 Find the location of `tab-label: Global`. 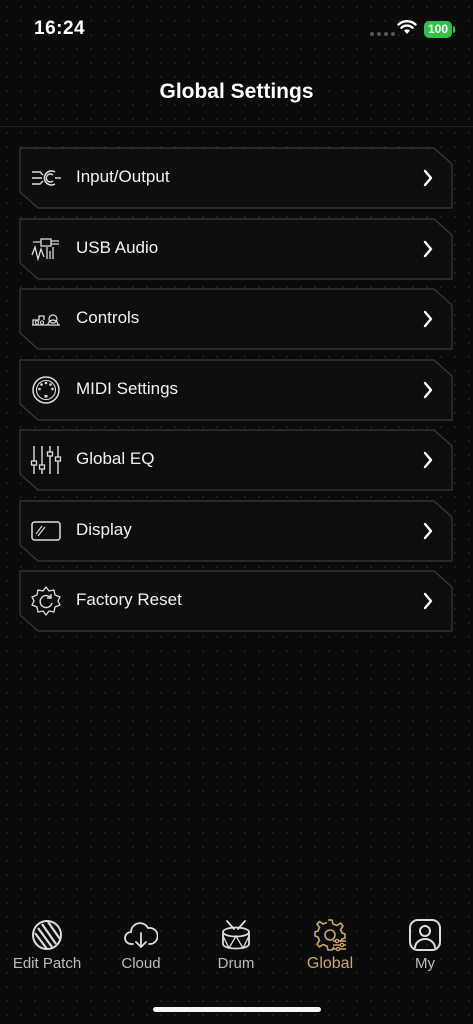

tab-label: Global is located at coordinates (330, 963).